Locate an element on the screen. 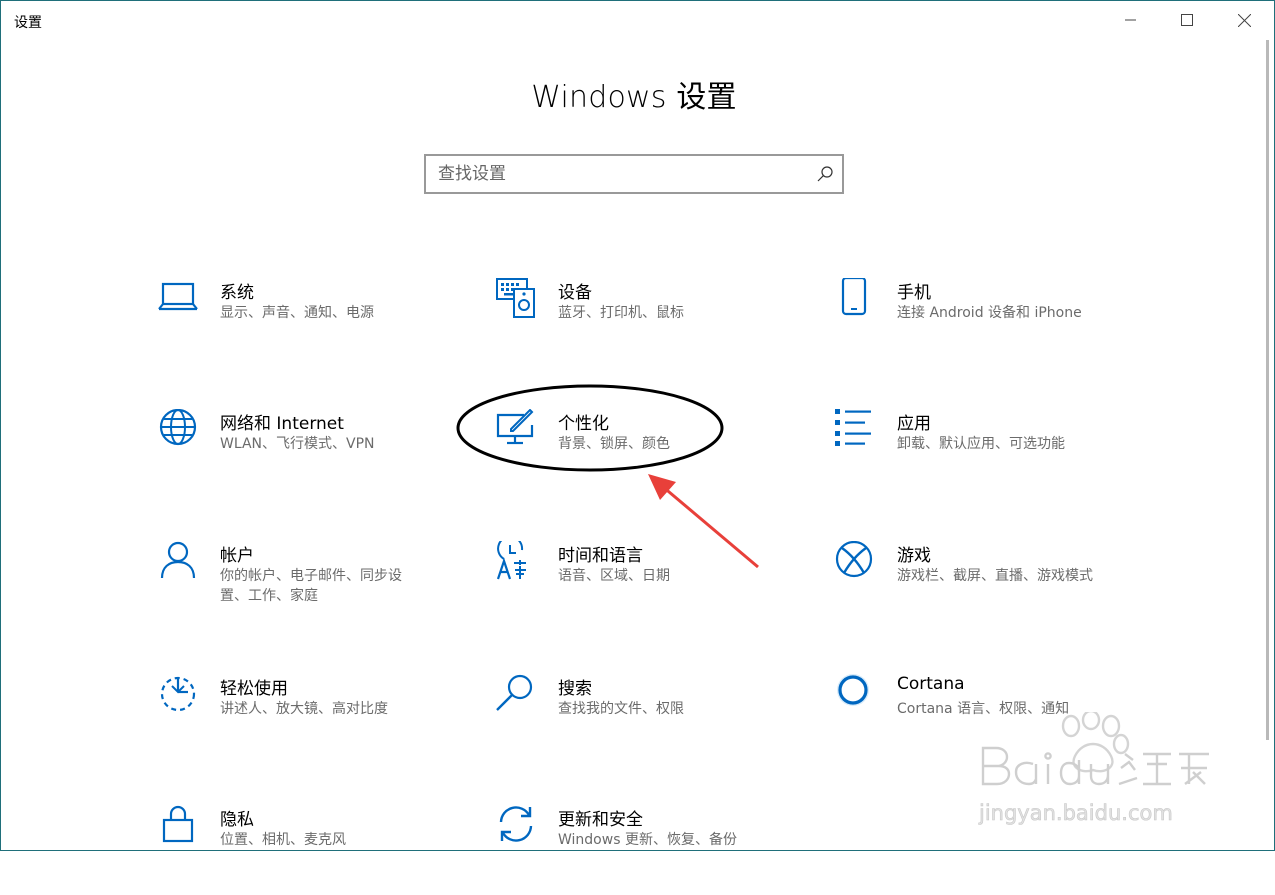 This screenshot has height=895, width=1275. tile-desc: WLAN、飞行模式、VPN is located at coordinates (297, 444).